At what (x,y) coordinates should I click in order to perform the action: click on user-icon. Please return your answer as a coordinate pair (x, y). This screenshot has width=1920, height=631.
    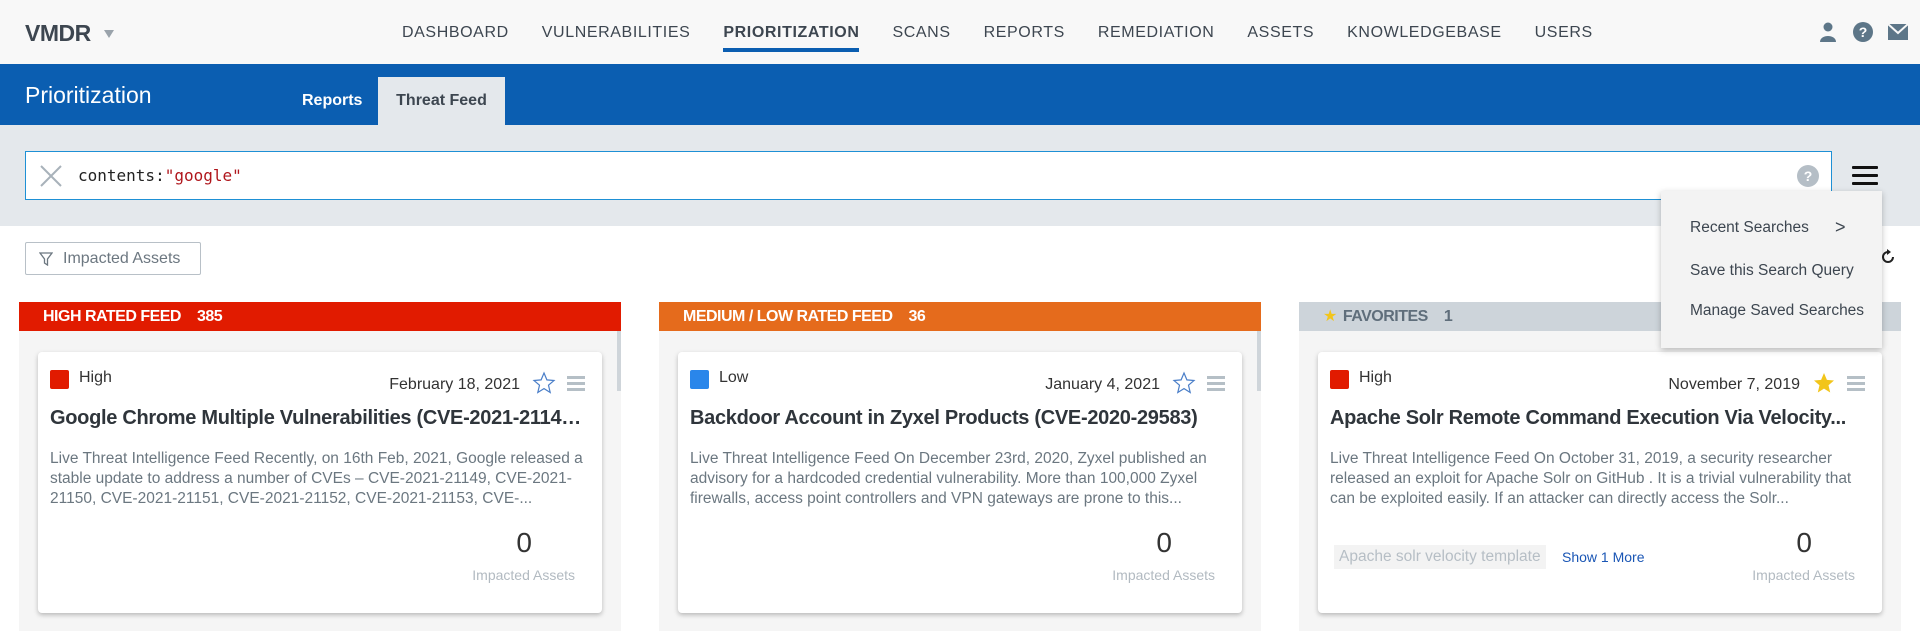
    Looking at the image, I should click on (1828, 32).